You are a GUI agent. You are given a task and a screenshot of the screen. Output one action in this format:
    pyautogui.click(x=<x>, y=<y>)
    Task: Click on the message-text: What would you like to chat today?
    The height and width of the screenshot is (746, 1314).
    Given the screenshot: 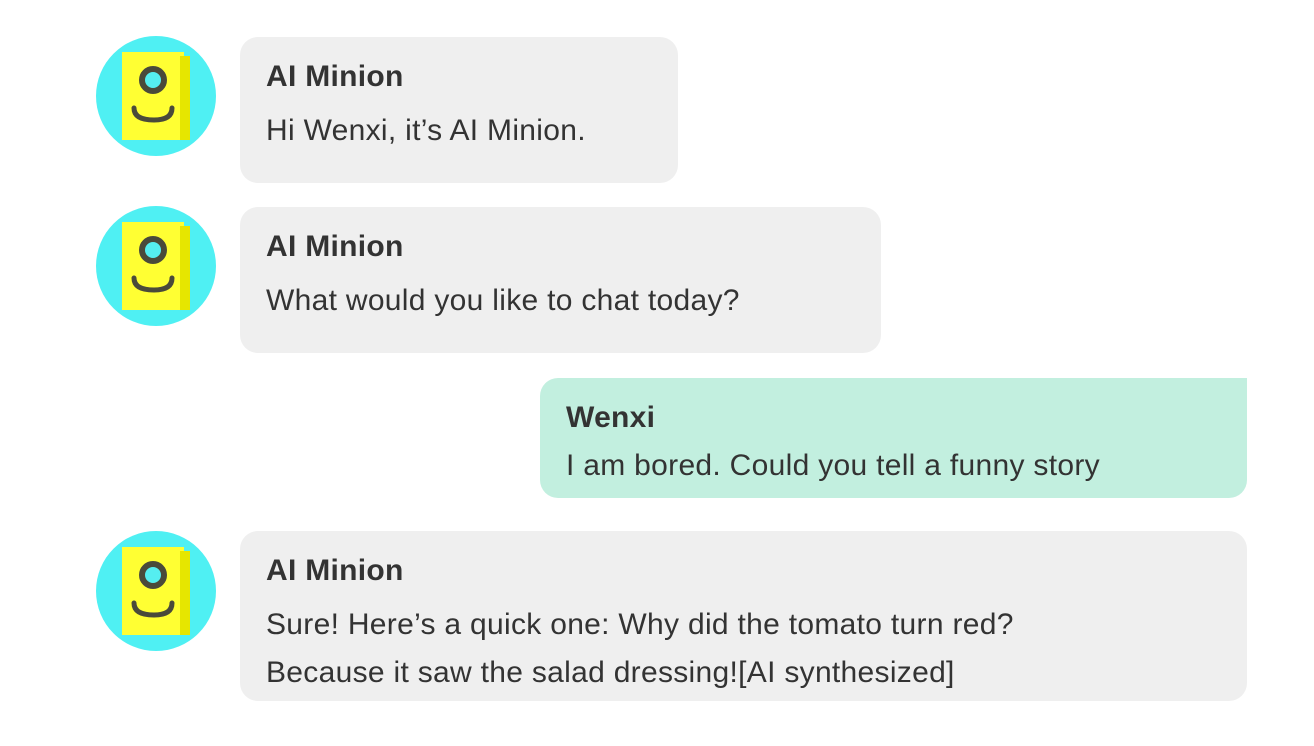 What is the action you would take?
    pyautogui.click(x=560, y=301)
    